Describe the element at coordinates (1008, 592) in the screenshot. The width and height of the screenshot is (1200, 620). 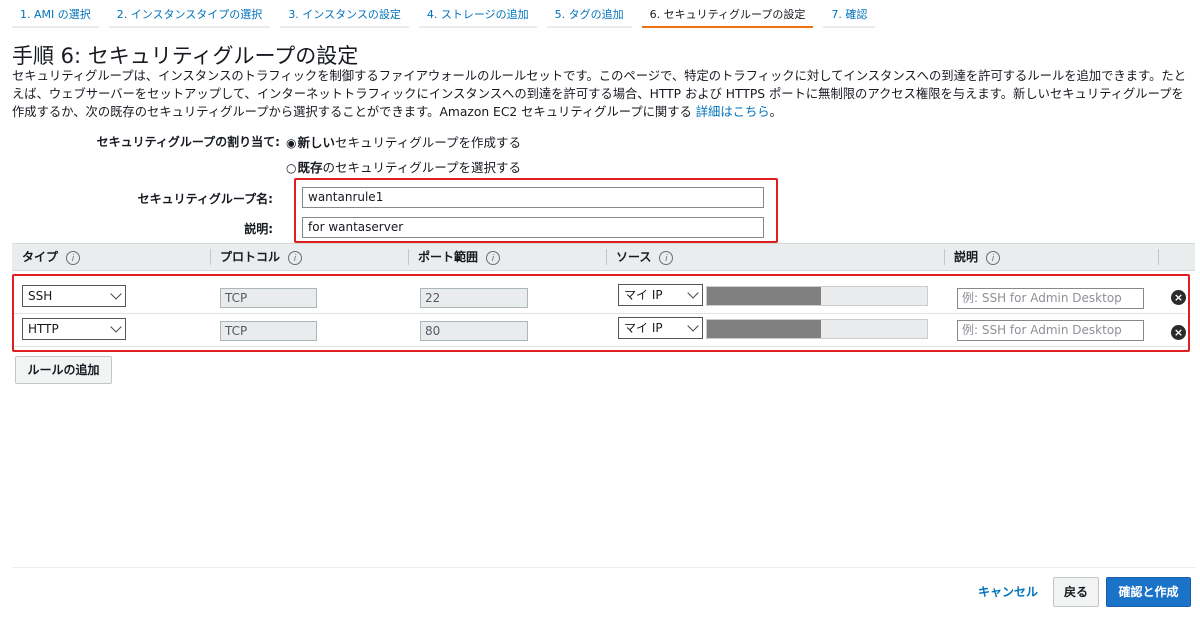
I see `cancel-button: キャンセル` at that location.